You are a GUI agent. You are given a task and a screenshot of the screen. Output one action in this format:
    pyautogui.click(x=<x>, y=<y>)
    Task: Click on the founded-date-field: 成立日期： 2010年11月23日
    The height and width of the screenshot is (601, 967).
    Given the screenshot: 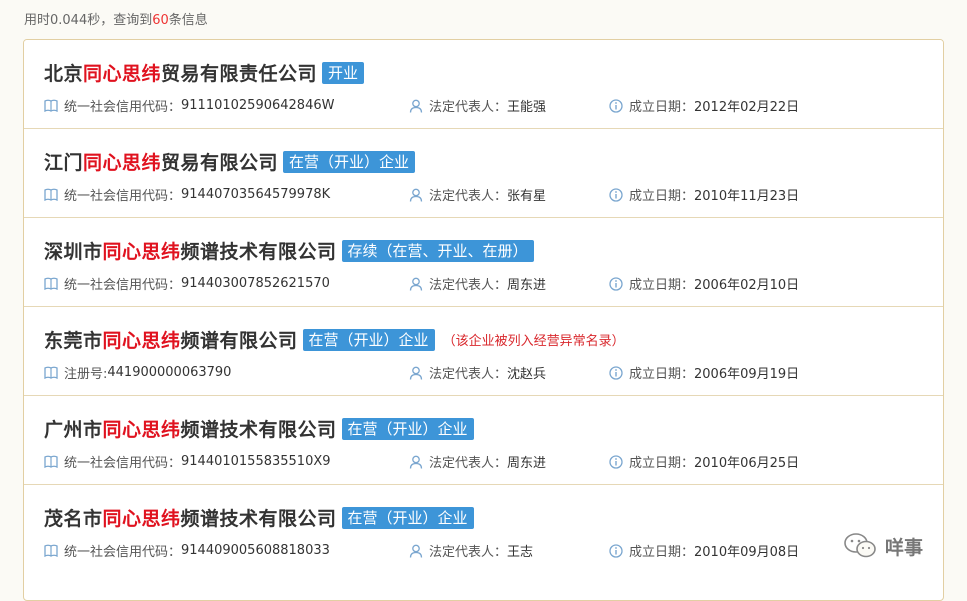 What is the action you would take?
    pyautogui.click(x=704, y=194)
    